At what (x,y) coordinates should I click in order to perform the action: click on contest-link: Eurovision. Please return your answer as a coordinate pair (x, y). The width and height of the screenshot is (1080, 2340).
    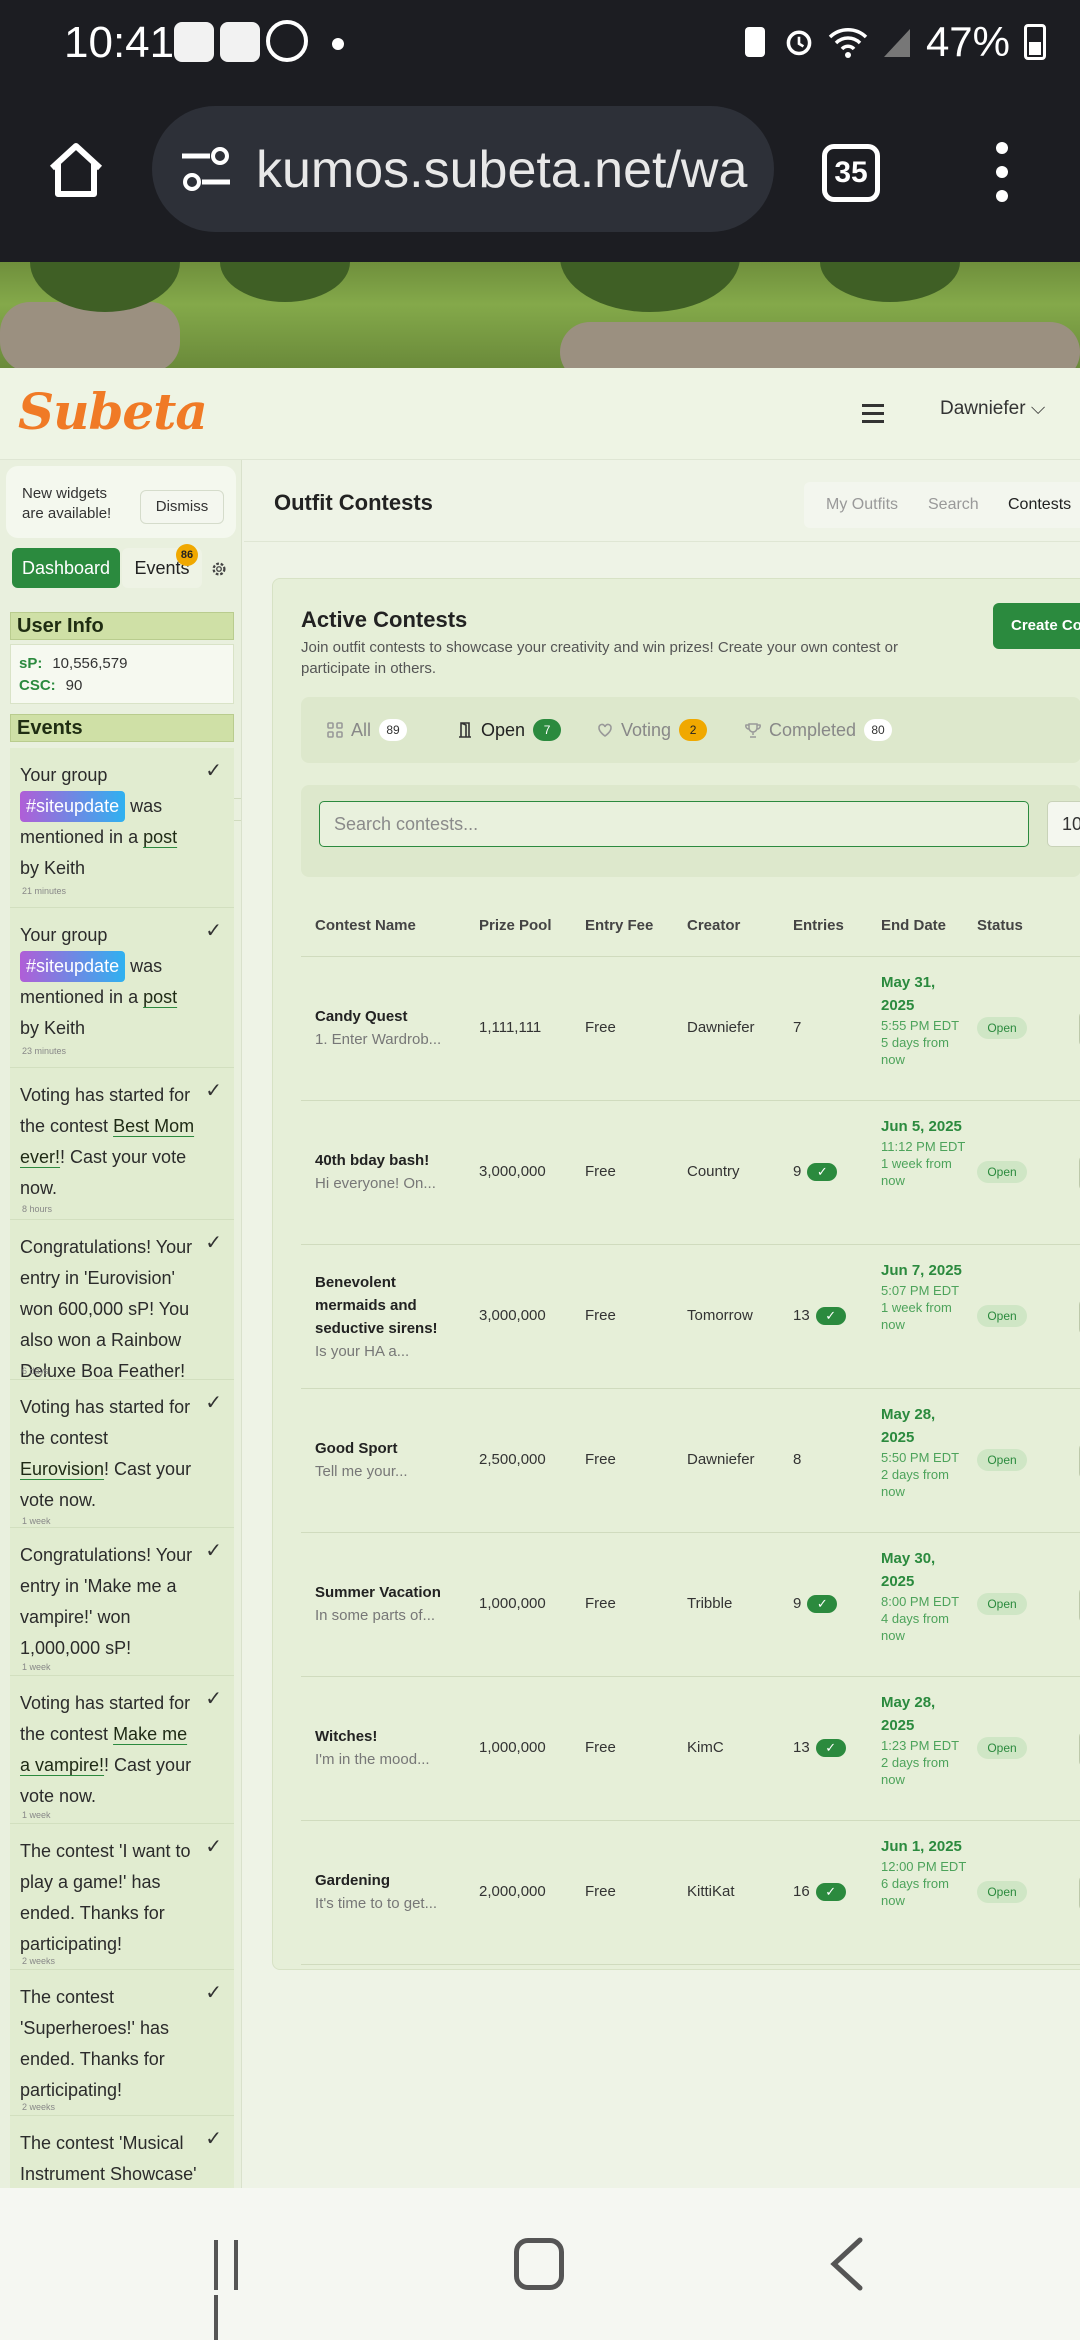
    Looking at the image, I should click on (62, 1469).